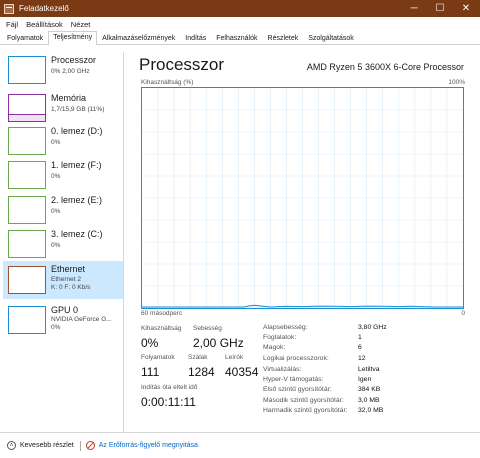 This screenshot has height=458, width=480. What do you see at coordinates (362, 358) in the screenshot?
I see `spec-value: 12` at bounding box center [362, 358].